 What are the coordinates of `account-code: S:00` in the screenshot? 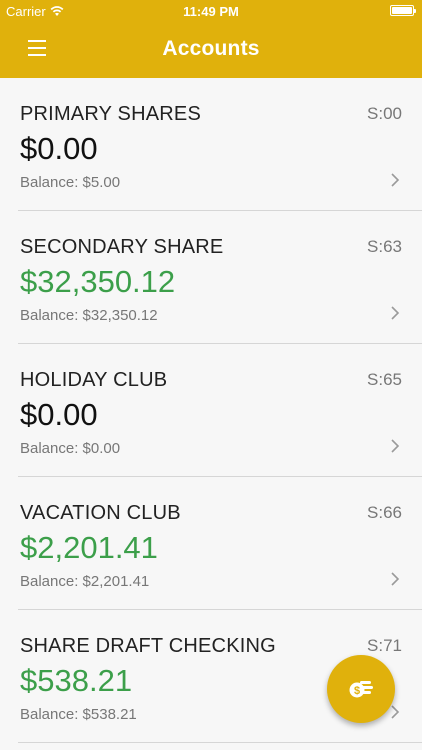 It's located at (384, 113).